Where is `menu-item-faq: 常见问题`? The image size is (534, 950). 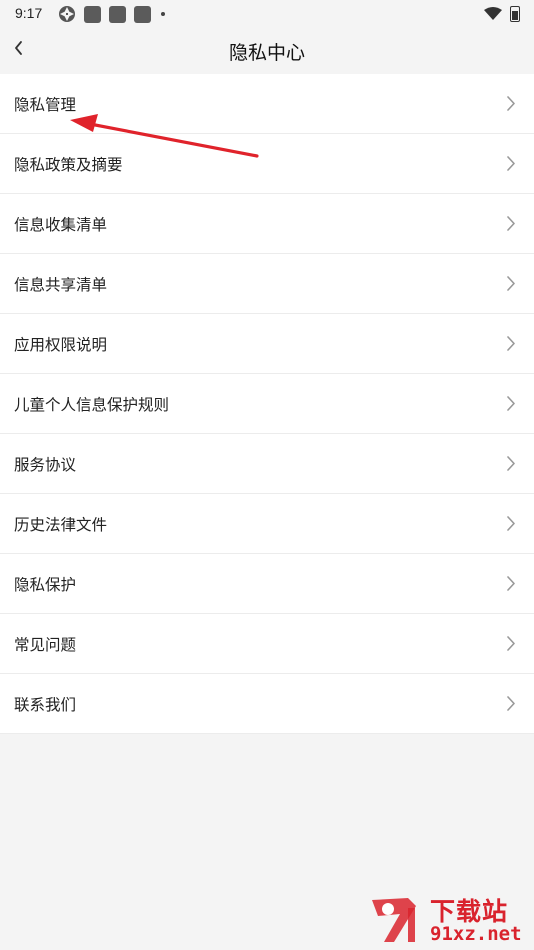 menu-item-faq: 常见问题 is located at coordinates (267, 644).